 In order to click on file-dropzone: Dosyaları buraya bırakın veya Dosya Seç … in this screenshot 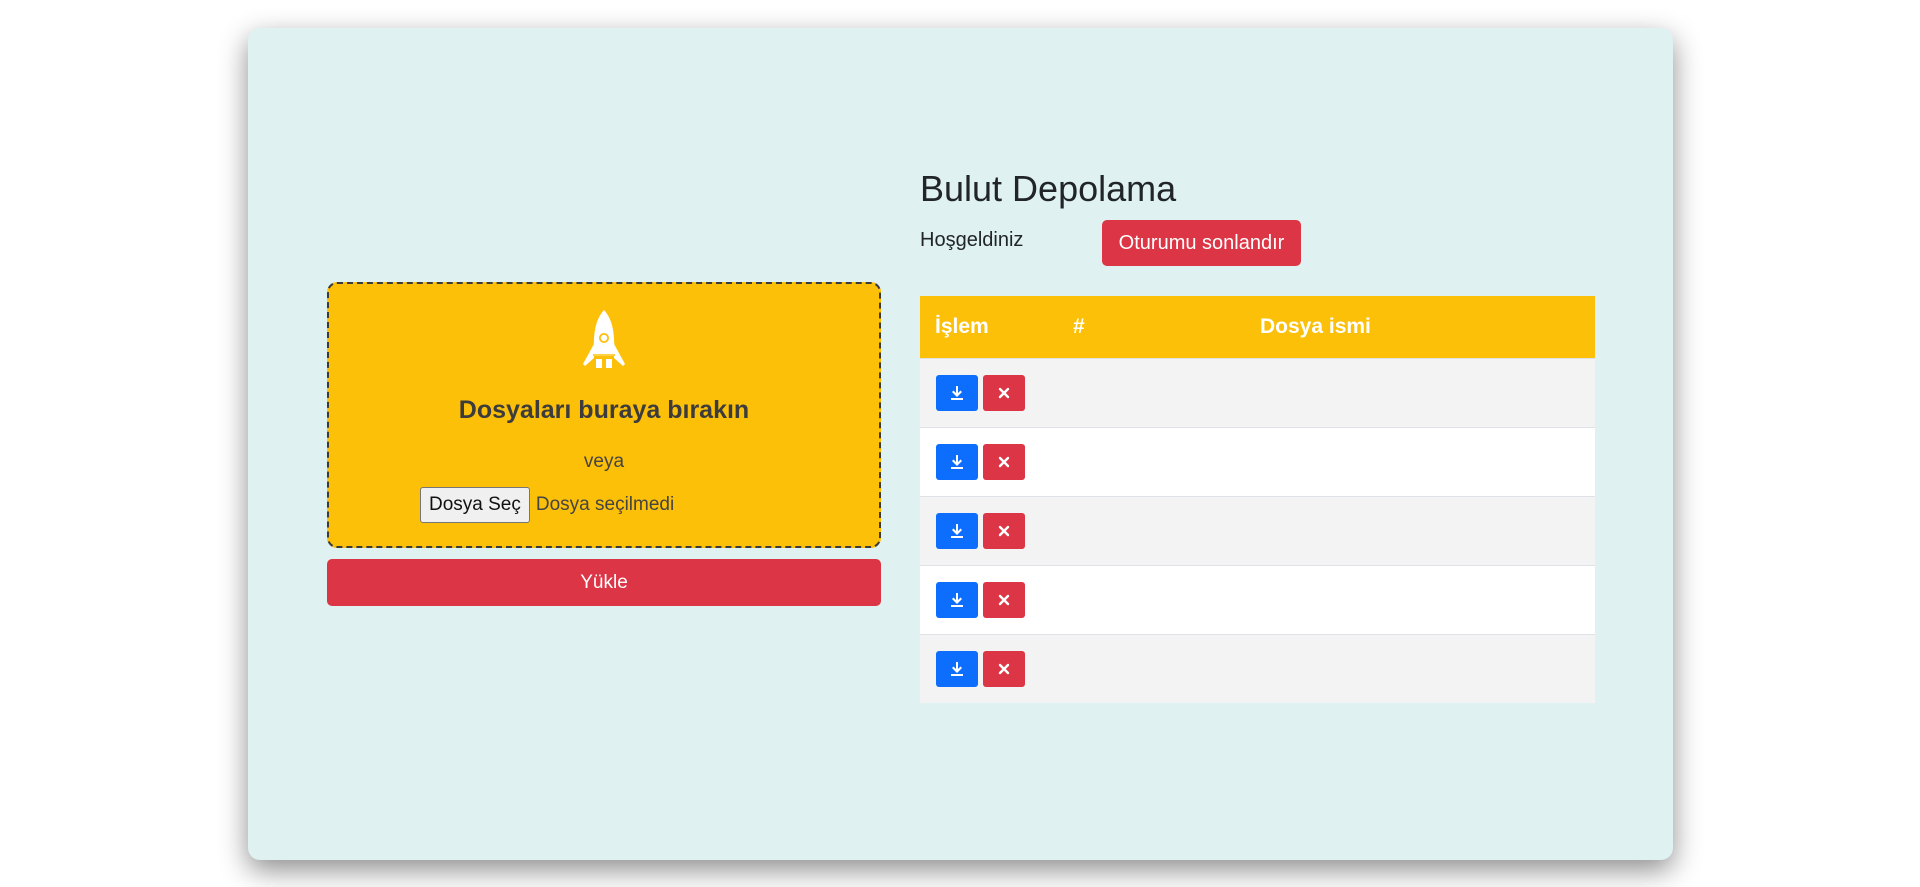, I will do `click(604, 415)`.